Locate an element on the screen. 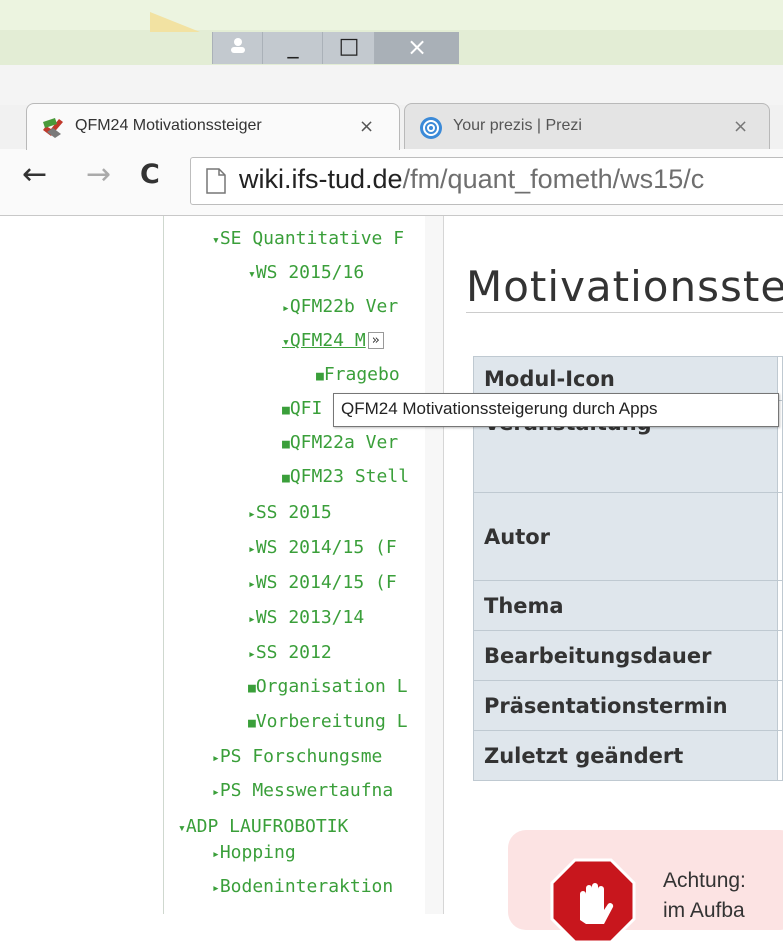  wiki-favicon-icon is located at coordinates (53, 128).